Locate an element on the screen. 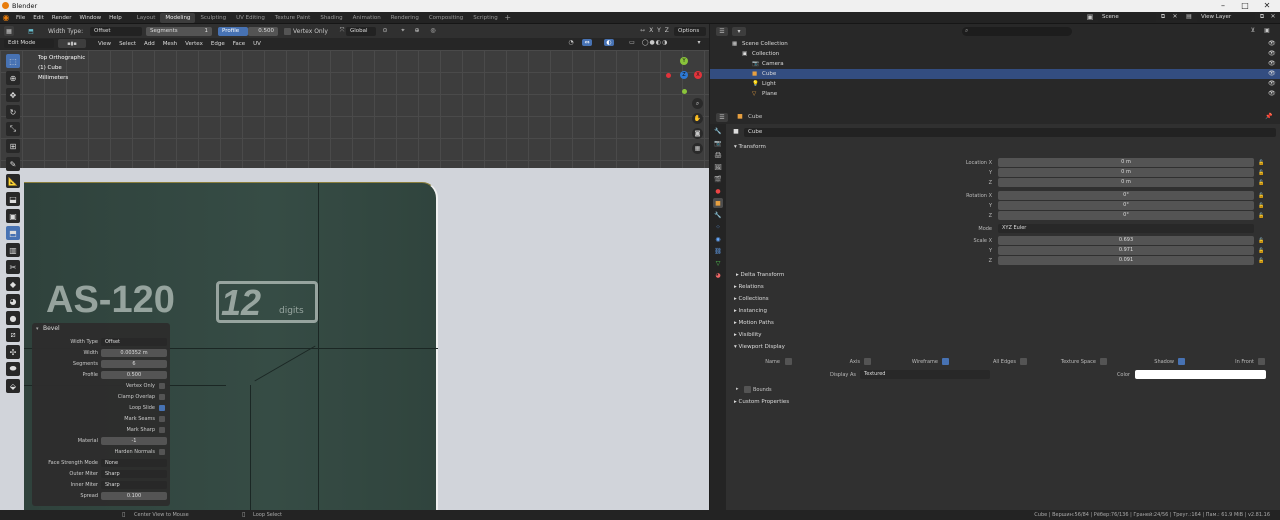 The width and height of the screenshot is (1280, 520). width-type-dropdown: Offset is located at coordinates (116, 31).